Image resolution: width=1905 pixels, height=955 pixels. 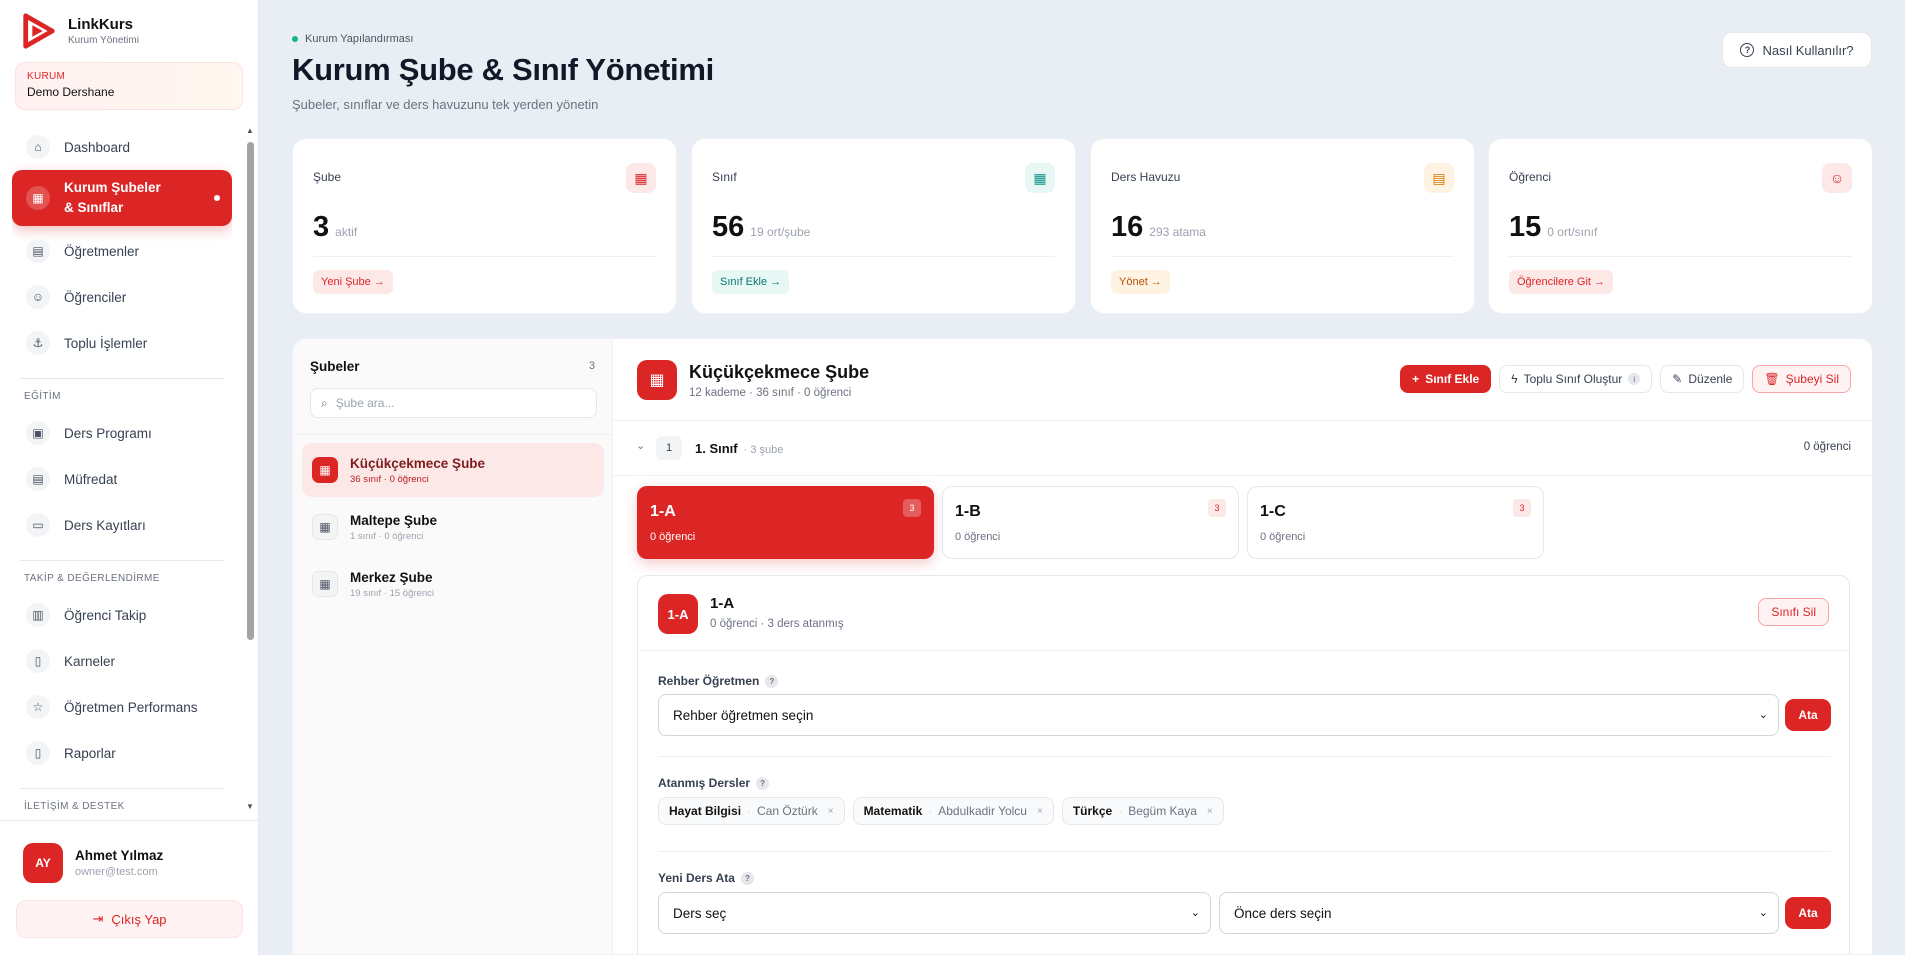 I want to click on guide-teacher-label: Rehber Öğretmen?, so click(x=718, y=681).